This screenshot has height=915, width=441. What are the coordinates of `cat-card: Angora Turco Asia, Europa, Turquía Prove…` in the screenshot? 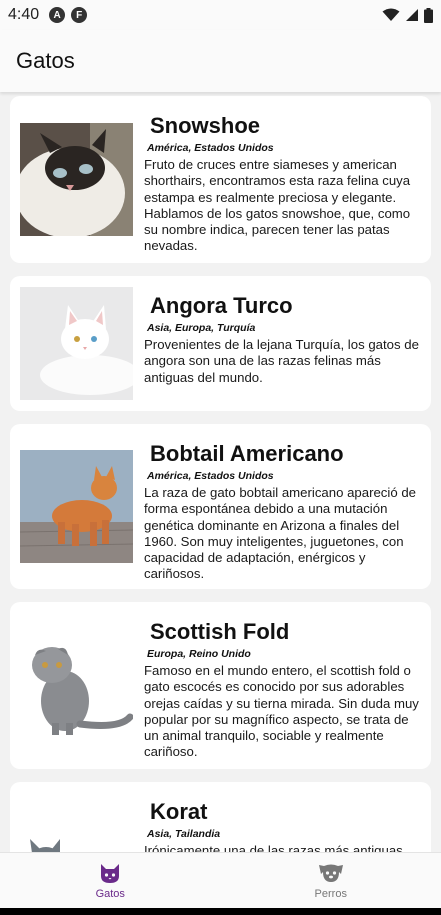 It's located at (220, 343).